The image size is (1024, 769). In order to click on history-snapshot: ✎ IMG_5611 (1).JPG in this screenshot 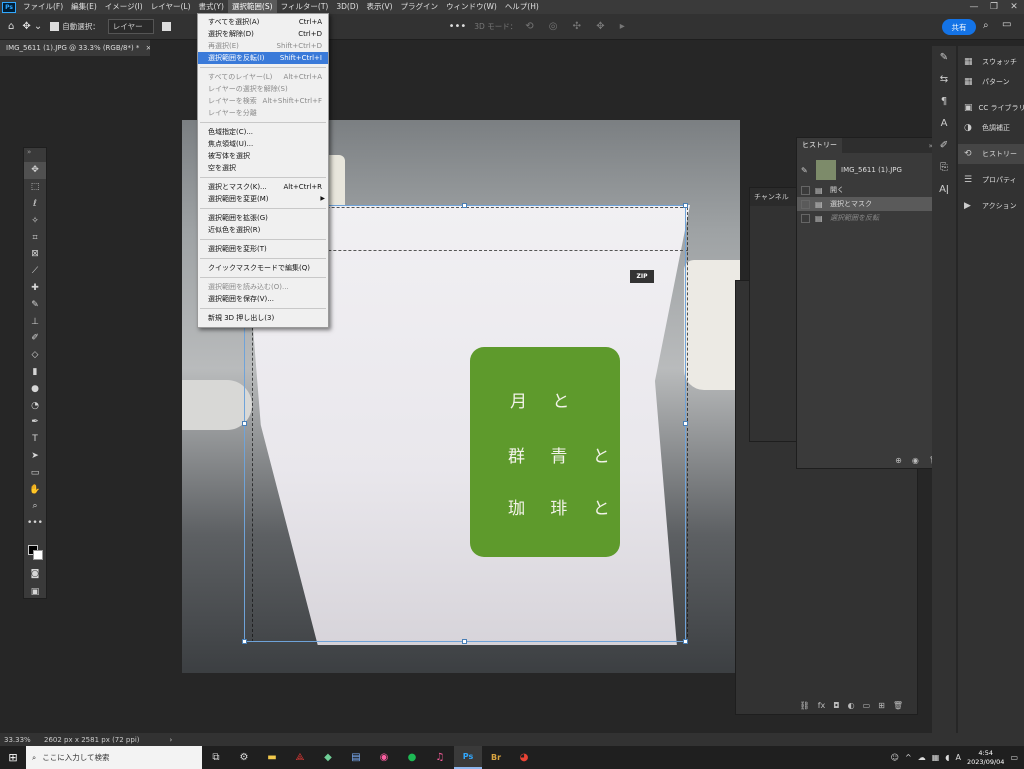, I will do `click(871, 170)`.